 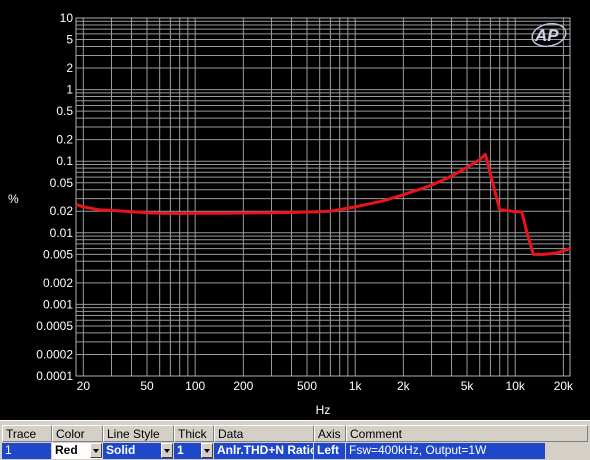 What do you see at coordinates (67, 18) in the screenshot?
I see `y-tick-label: 10` at bounding box center [67, 18].